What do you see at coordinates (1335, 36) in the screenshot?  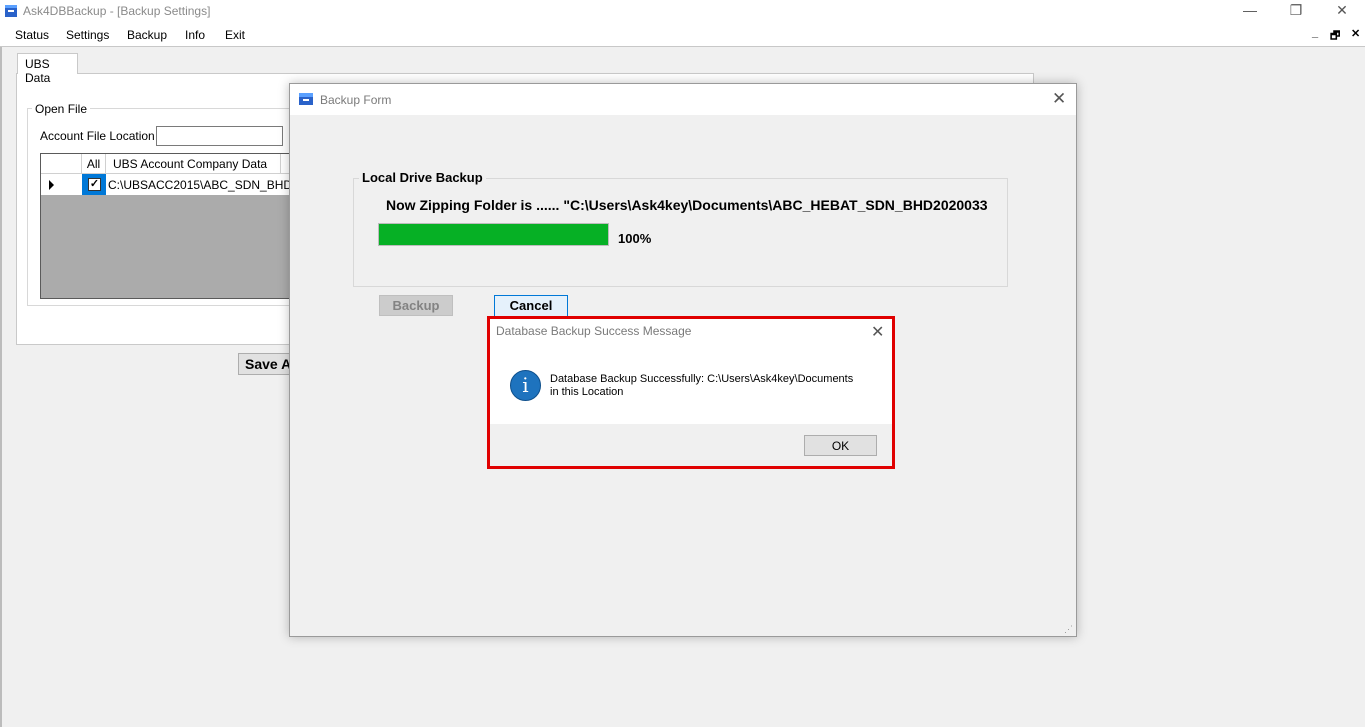 I see `mdi-restore-button: 🗗` at bounding box center [1335, 36].